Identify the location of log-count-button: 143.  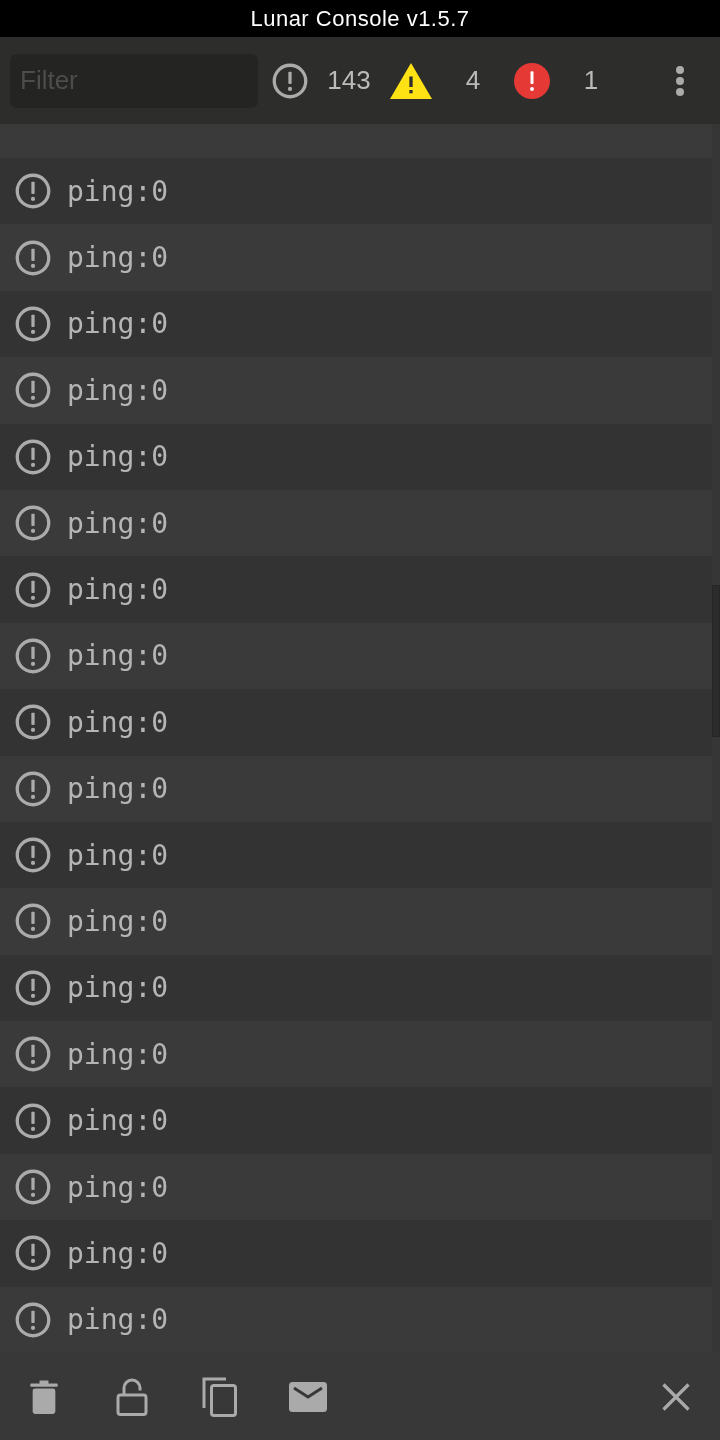
(331, 80).